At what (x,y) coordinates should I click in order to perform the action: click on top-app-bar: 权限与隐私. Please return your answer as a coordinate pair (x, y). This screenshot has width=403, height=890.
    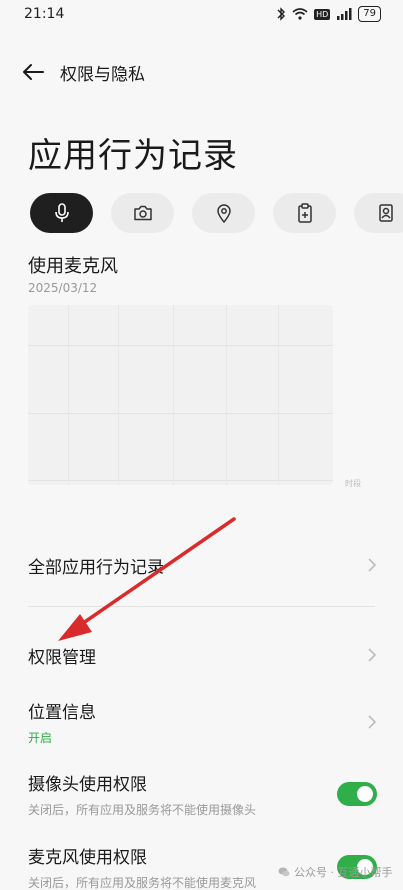
    Looking at the image, I should click on (202, 72).